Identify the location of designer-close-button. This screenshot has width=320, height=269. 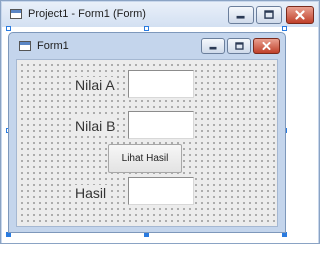
(300, 15).